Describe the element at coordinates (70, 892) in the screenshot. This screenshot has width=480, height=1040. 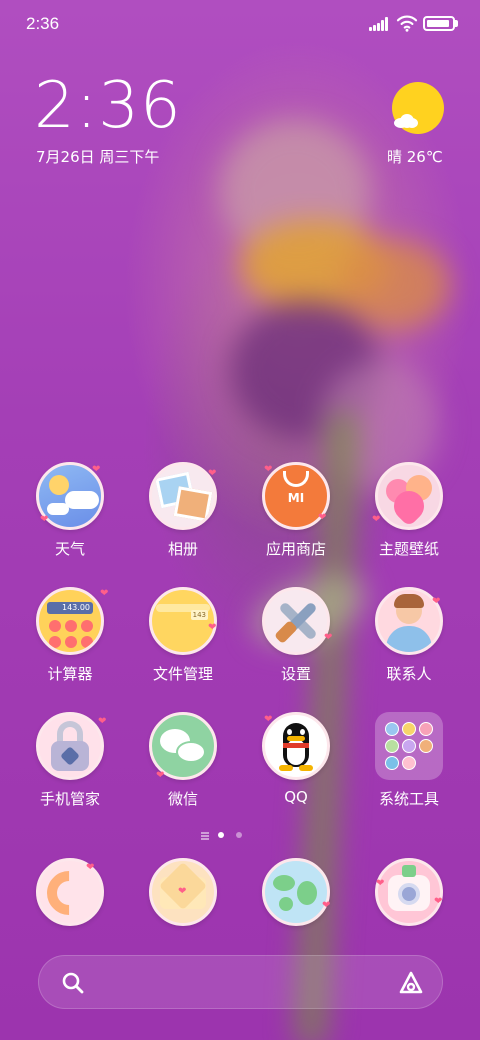
I see `dock-phone` at that location.